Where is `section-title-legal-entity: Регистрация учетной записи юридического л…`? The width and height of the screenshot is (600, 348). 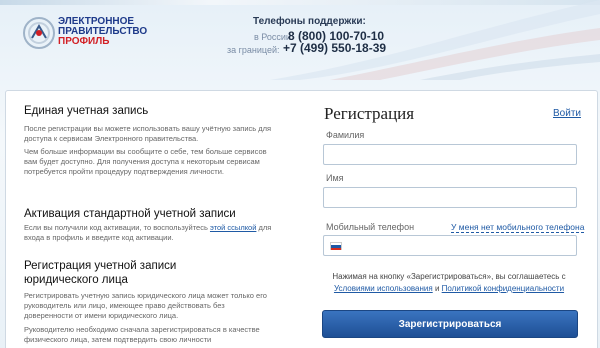 section-title-legal-entity: Регистрация учетной записи юридического л… is located at coordinates (100, 273).